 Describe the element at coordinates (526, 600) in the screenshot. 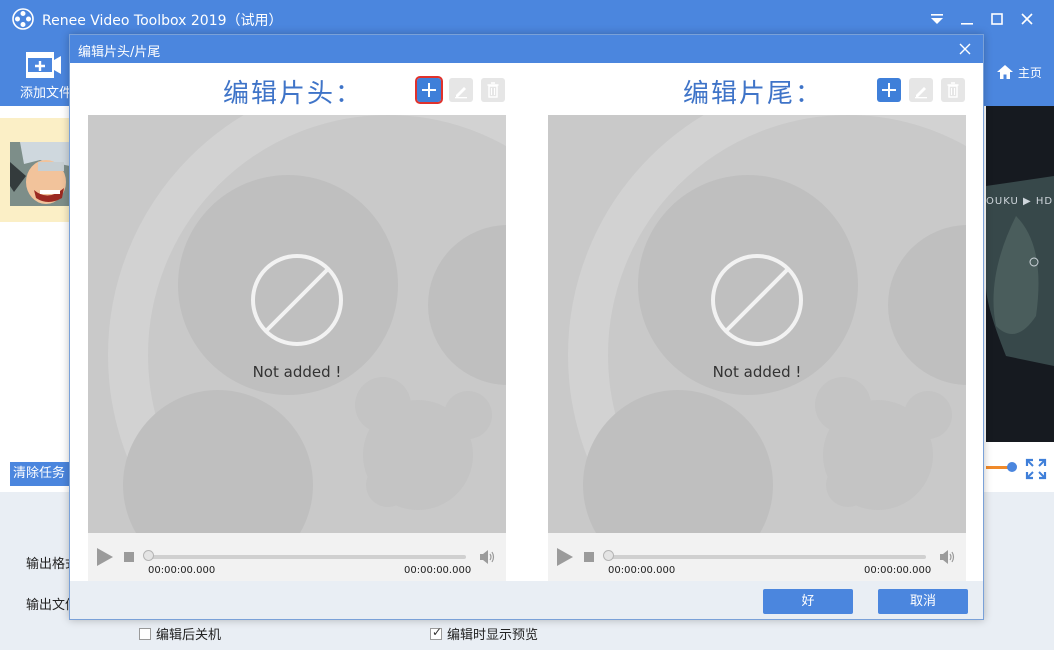

I see `dialog-footer: 好 取消` at that location.